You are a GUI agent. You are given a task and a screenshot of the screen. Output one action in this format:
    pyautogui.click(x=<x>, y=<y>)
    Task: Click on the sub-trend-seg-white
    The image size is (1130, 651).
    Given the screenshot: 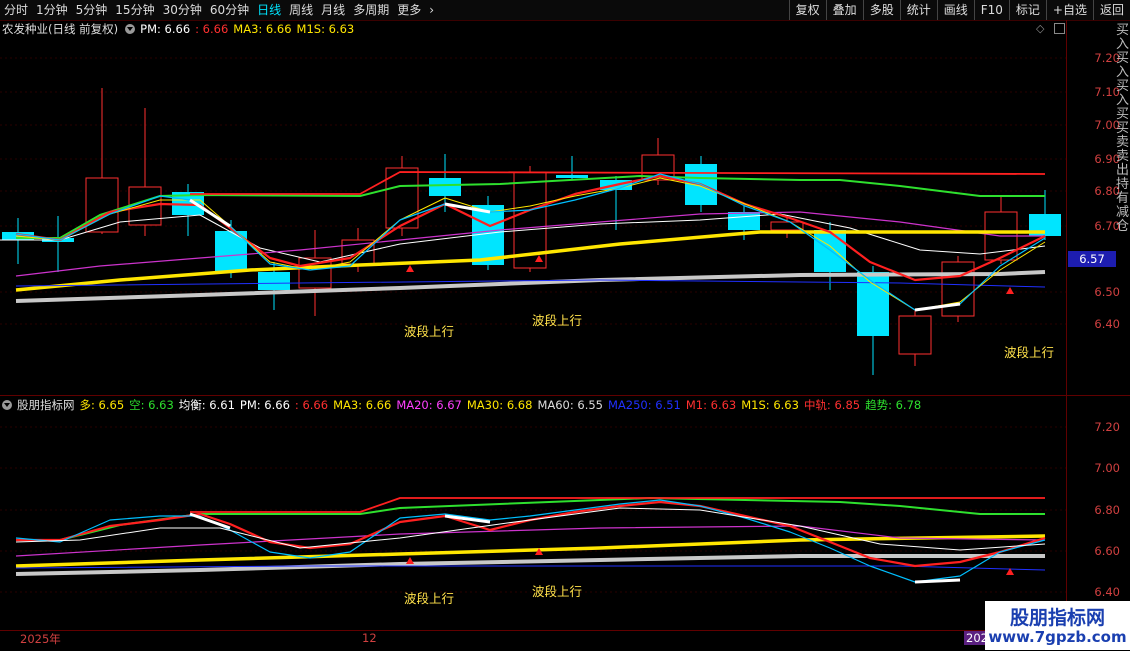 What is the action you would take?
    pyautogui.click(x=937, y=581)
    